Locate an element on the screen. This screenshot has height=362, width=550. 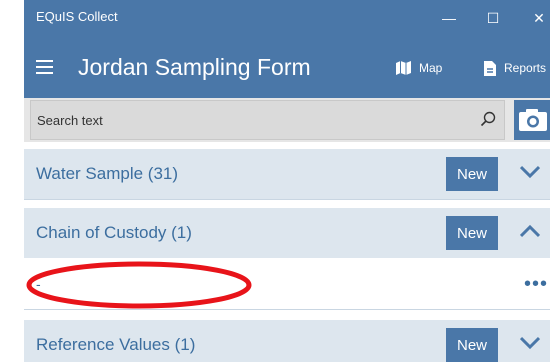
map-label: Map is located at coordinates (431, 68).